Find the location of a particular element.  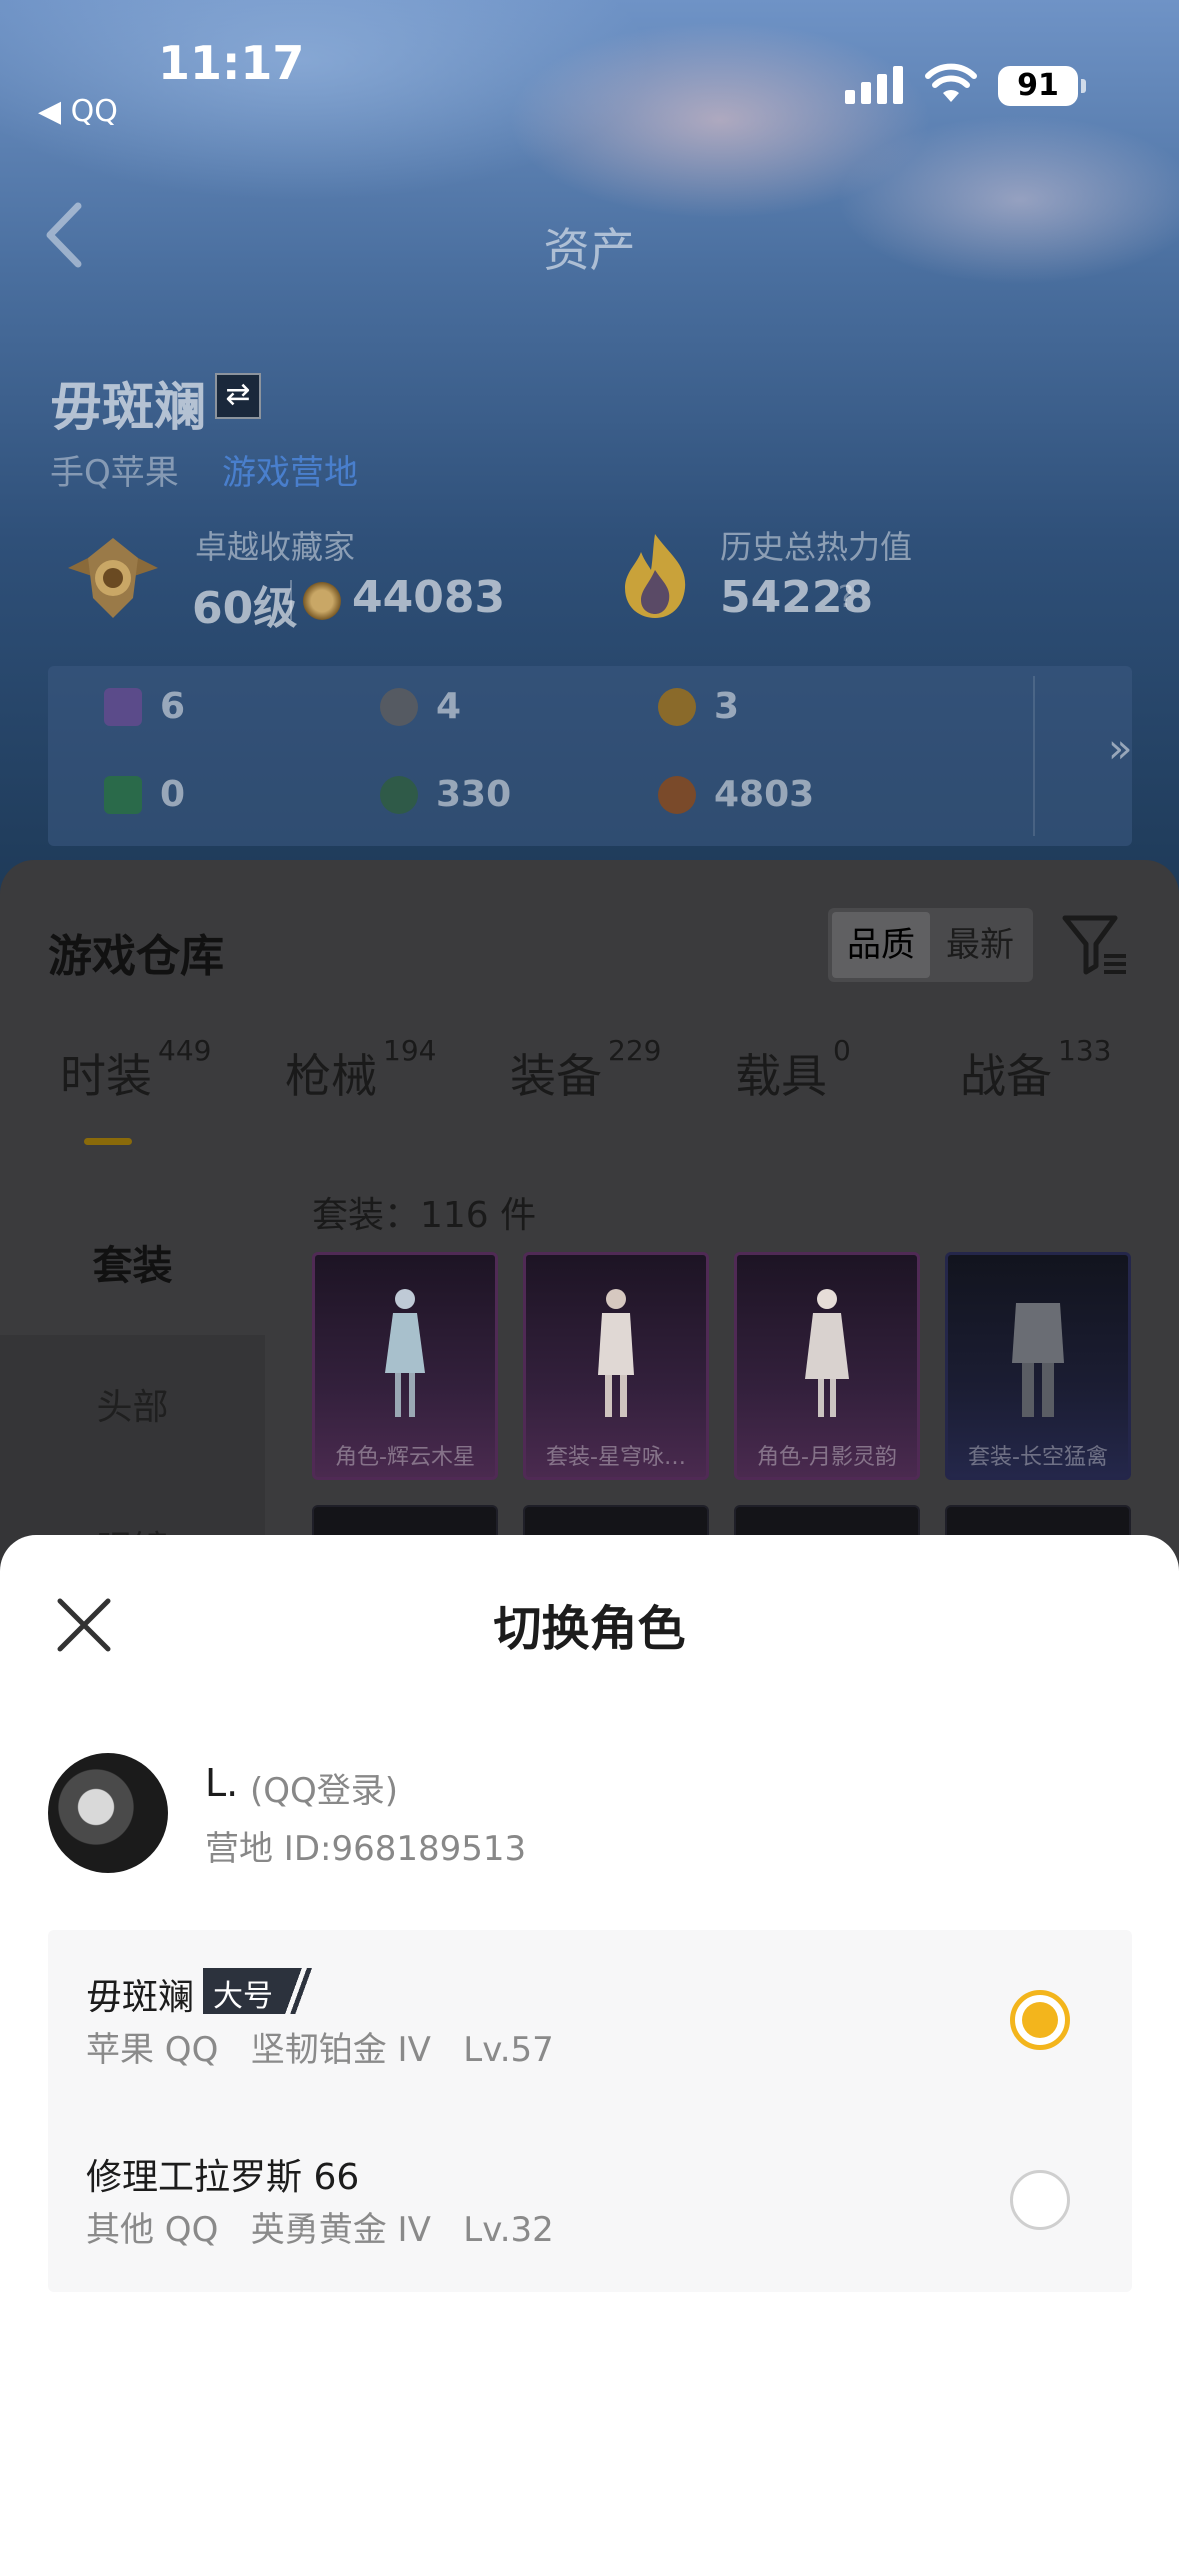

resource-value: 4803 is located at coordinates (764, 794).